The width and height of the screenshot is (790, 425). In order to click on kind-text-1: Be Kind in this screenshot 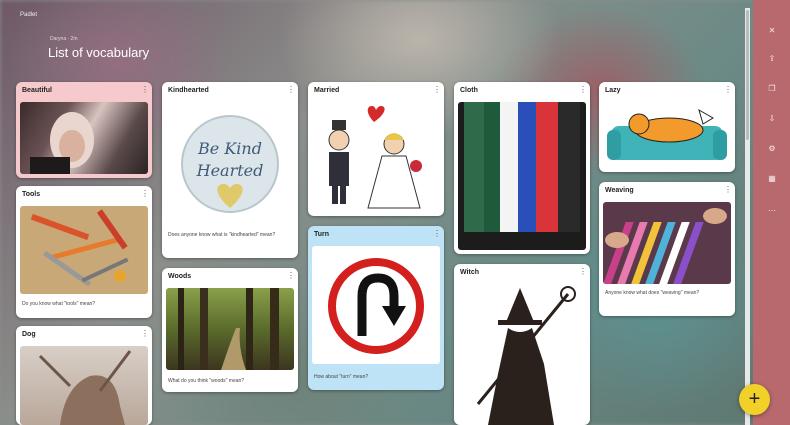, I will do `click(229, 148)`.